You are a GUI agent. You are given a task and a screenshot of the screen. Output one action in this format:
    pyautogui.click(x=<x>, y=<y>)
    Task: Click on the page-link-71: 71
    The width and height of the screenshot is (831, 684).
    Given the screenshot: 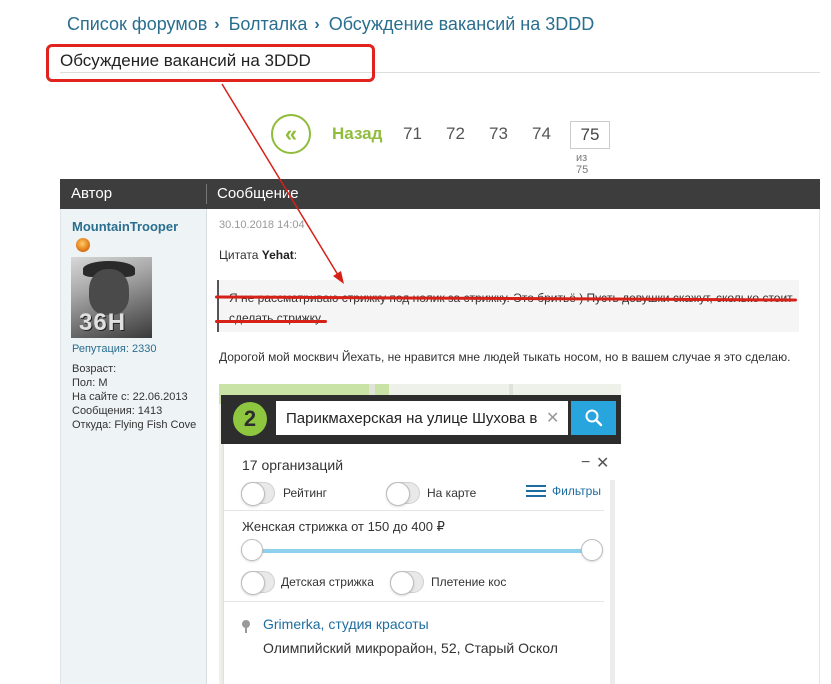 What is the action you would take?
    pyautogui.click(x=412, y=134)
    